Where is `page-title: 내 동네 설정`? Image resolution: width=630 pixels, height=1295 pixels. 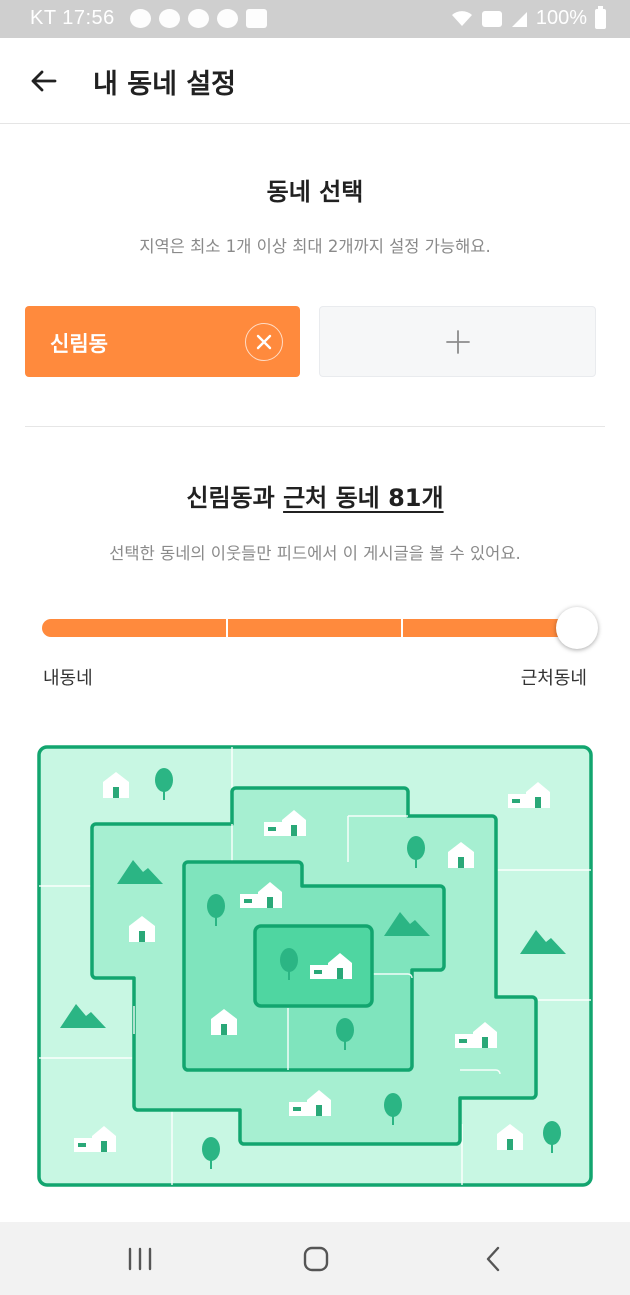
page-title: 내 동네 설정 is located at coordinates (164, 84).